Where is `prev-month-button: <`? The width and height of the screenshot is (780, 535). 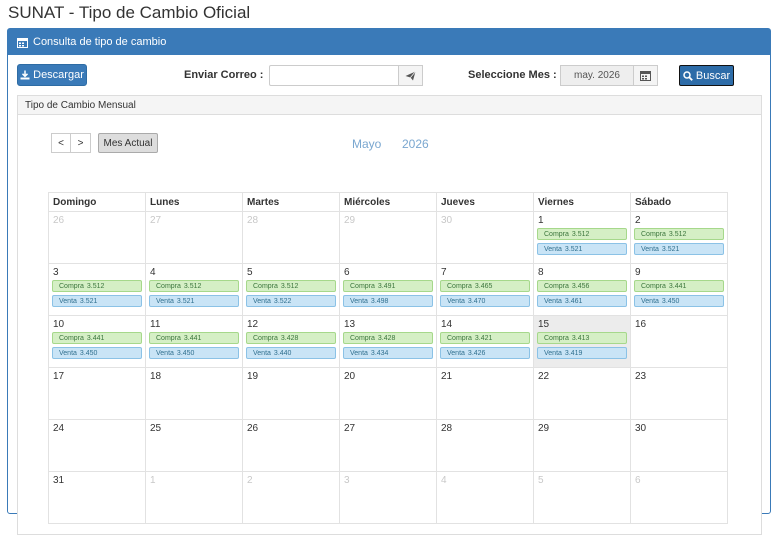 prev-month-button: < is located at coordinates (61, 143).